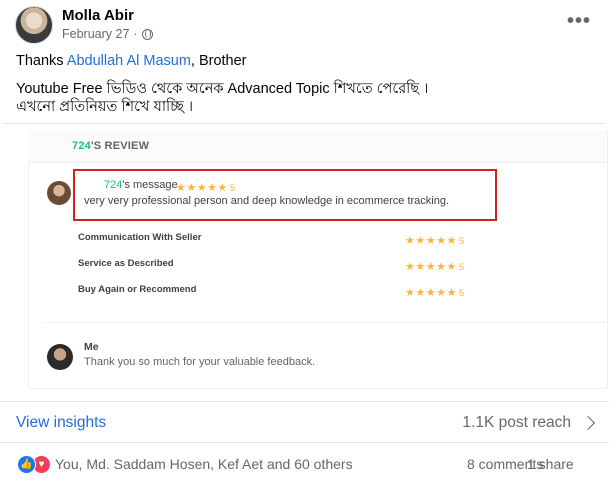  Describe the element at coordinates (120, 146) in the screenshot. I see `review-title-text: 'S REVIEW` at that location.